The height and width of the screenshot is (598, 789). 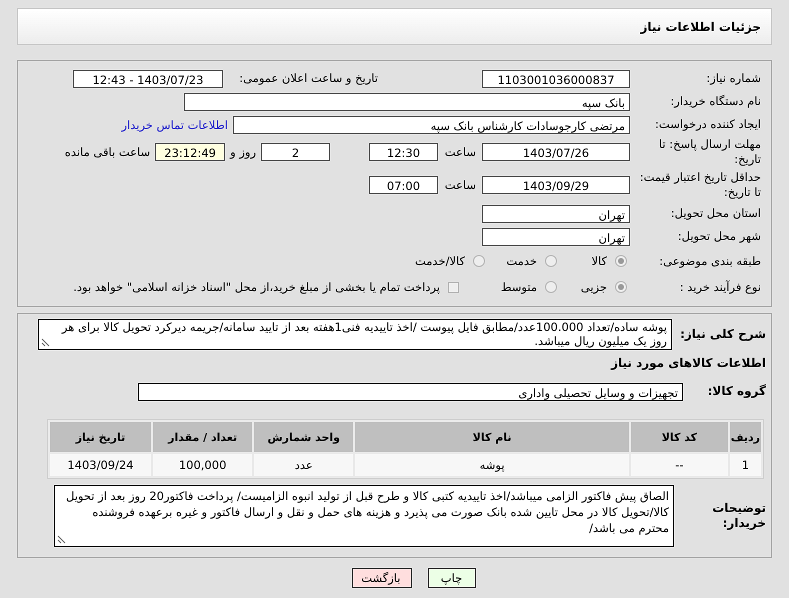 What do you see at coordinates (382, 578) in the screenshot?
I see `back-button: بازگشت` at bounding box center [382, 578].